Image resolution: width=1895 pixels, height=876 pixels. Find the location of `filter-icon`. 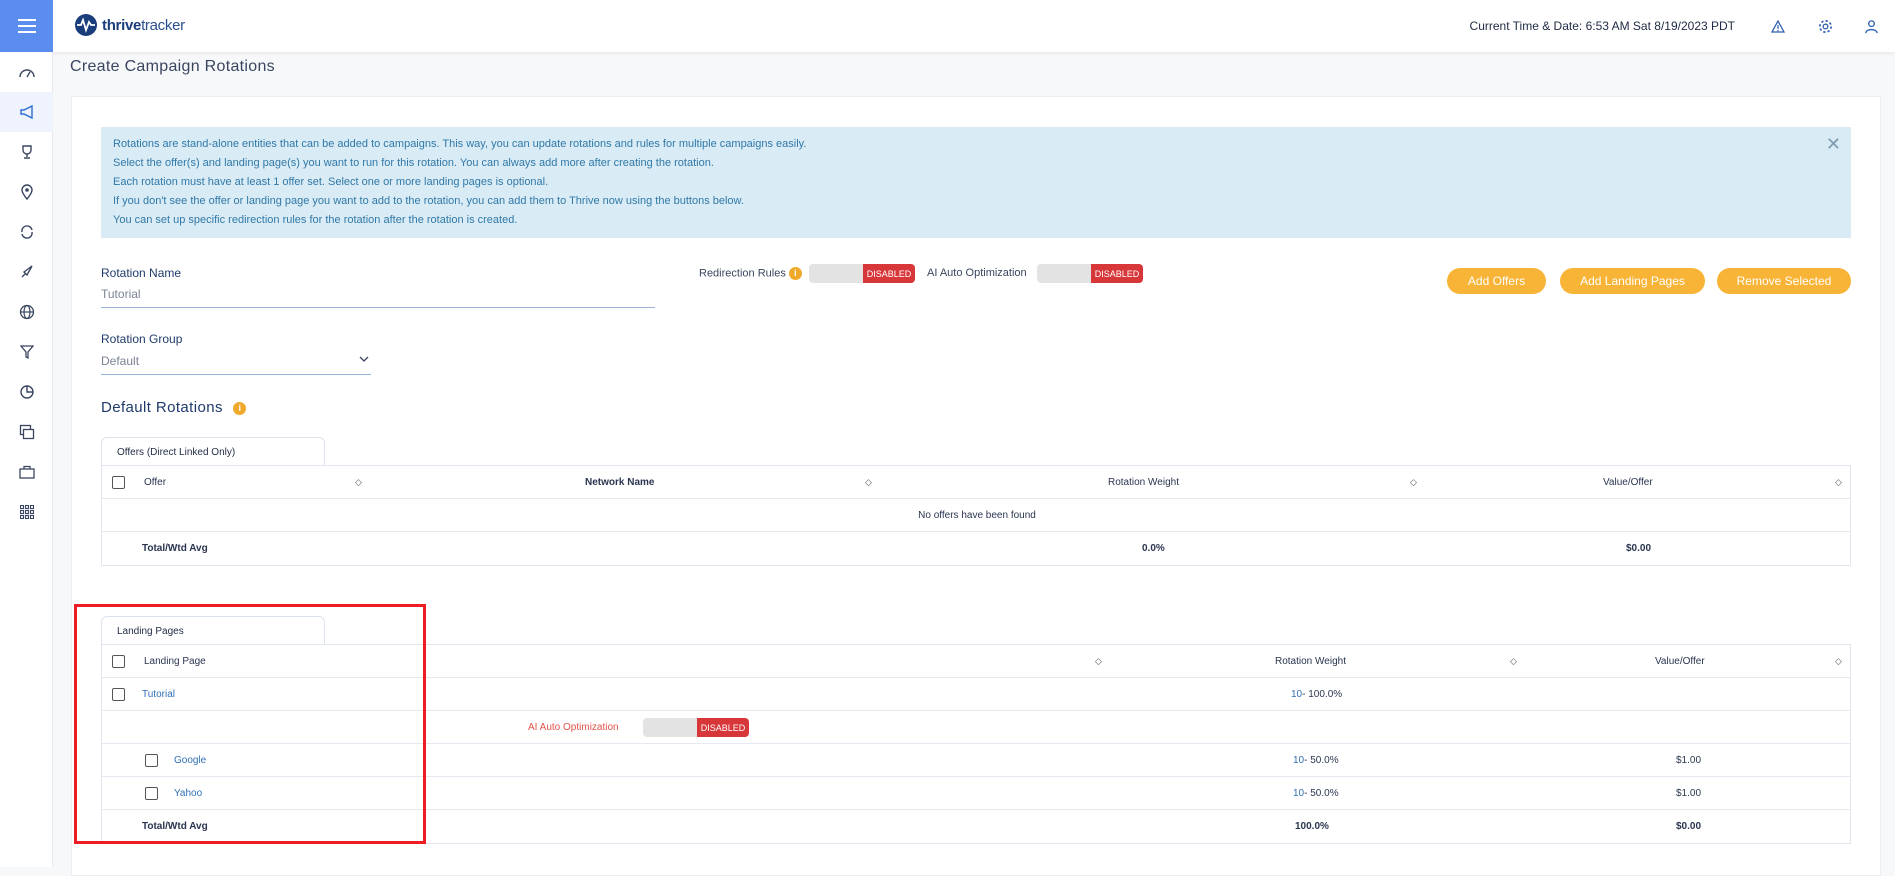

filter-icon is located at coordinates (26, 352).